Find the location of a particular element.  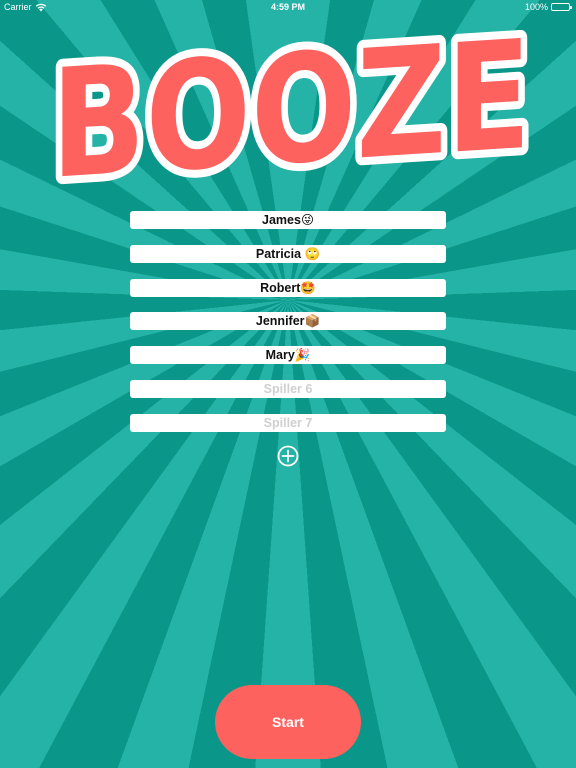

status-bar: Carrier 4:59 PM 100% is located at coordinates (288, 7).